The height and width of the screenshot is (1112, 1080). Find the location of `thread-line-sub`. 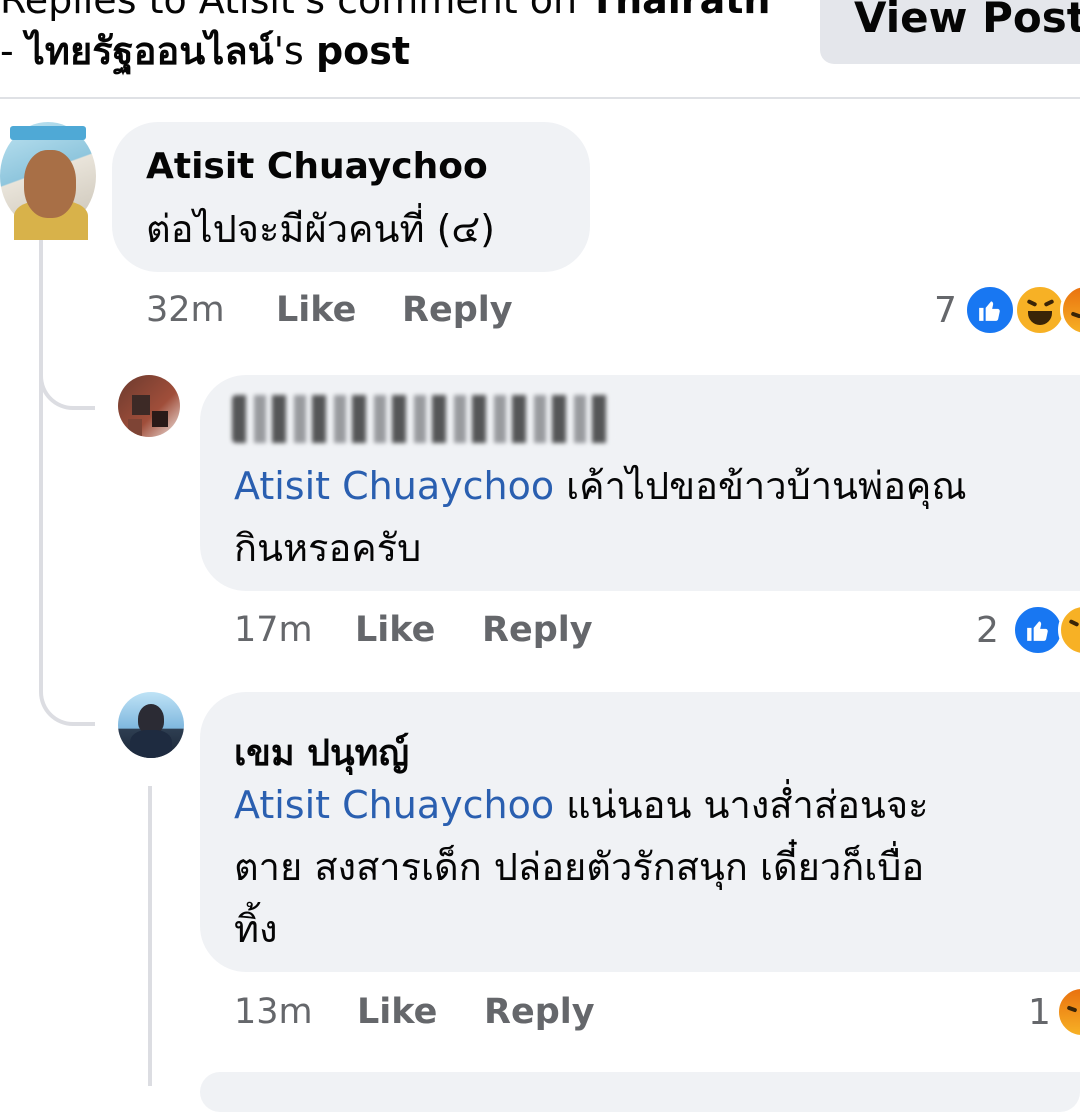

thread-line-sub is located at coordinates (150, 936).